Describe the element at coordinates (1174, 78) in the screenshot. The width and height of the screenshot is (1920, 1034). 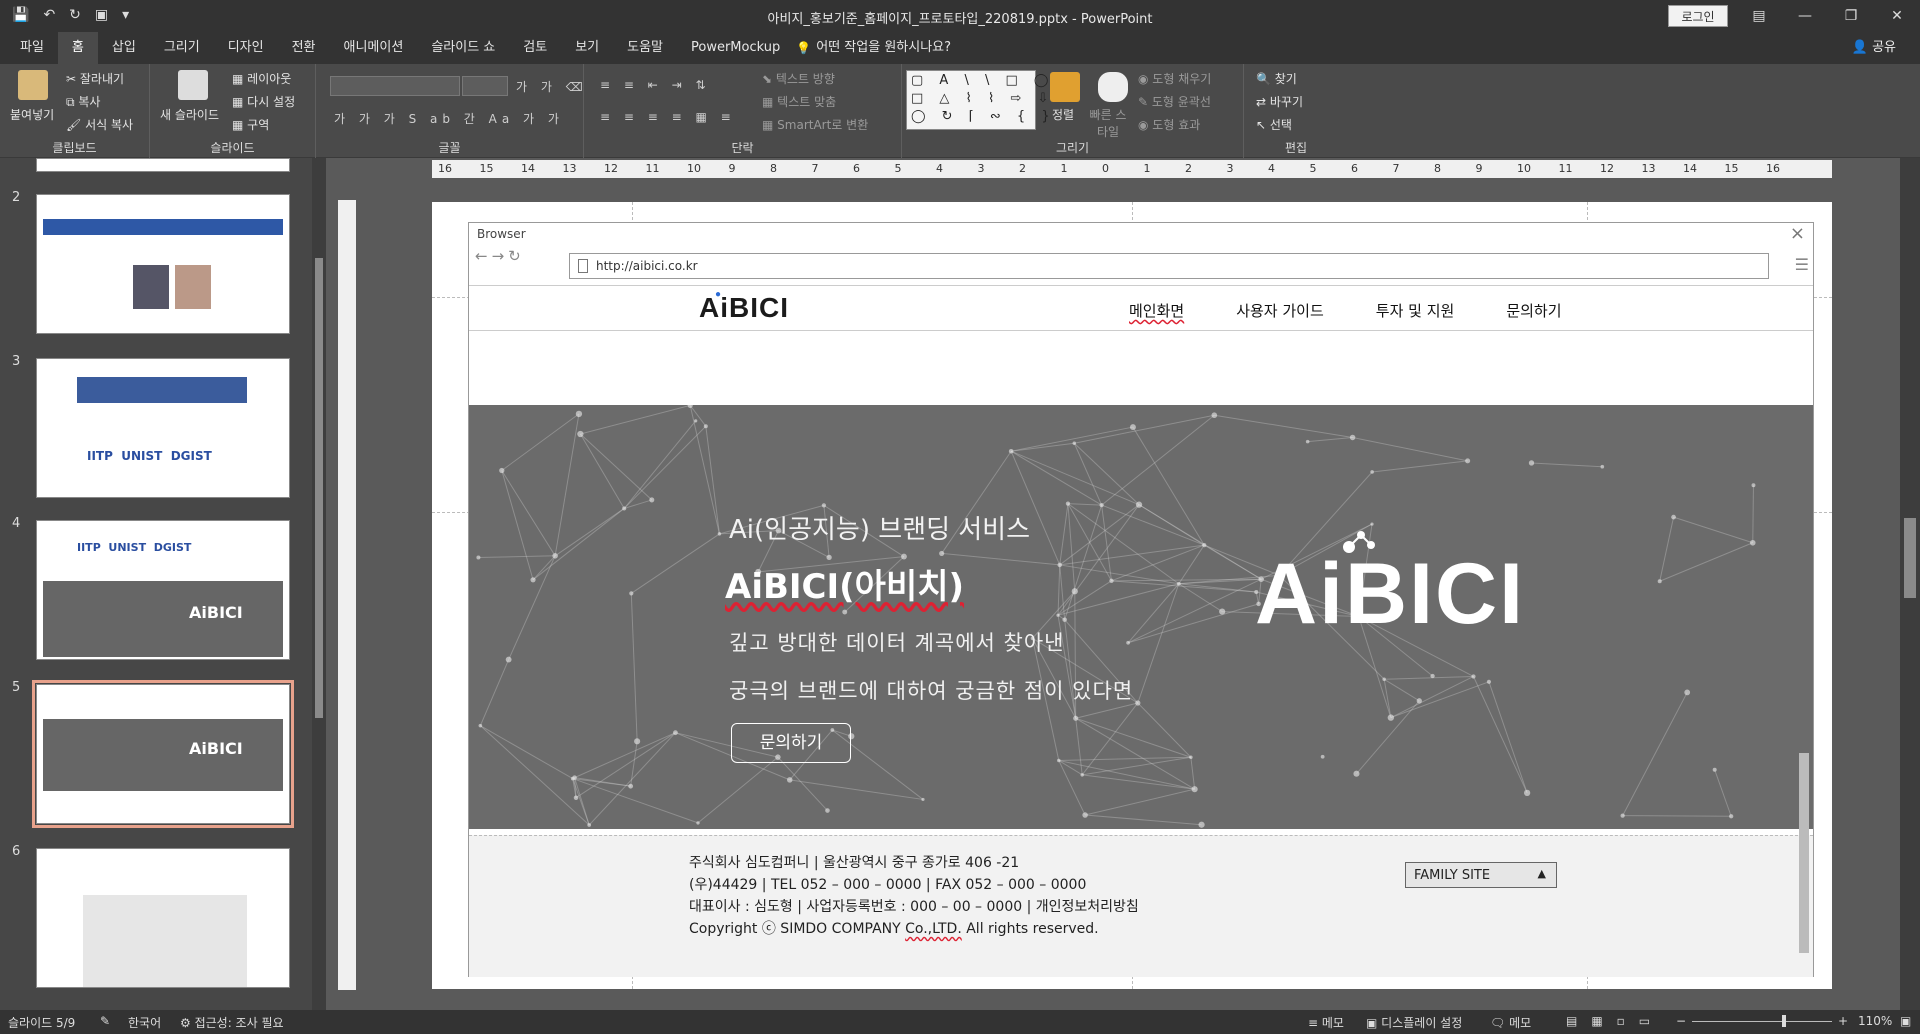
I see `shape-fill-button: ◉ 도형 채우기` at that location.